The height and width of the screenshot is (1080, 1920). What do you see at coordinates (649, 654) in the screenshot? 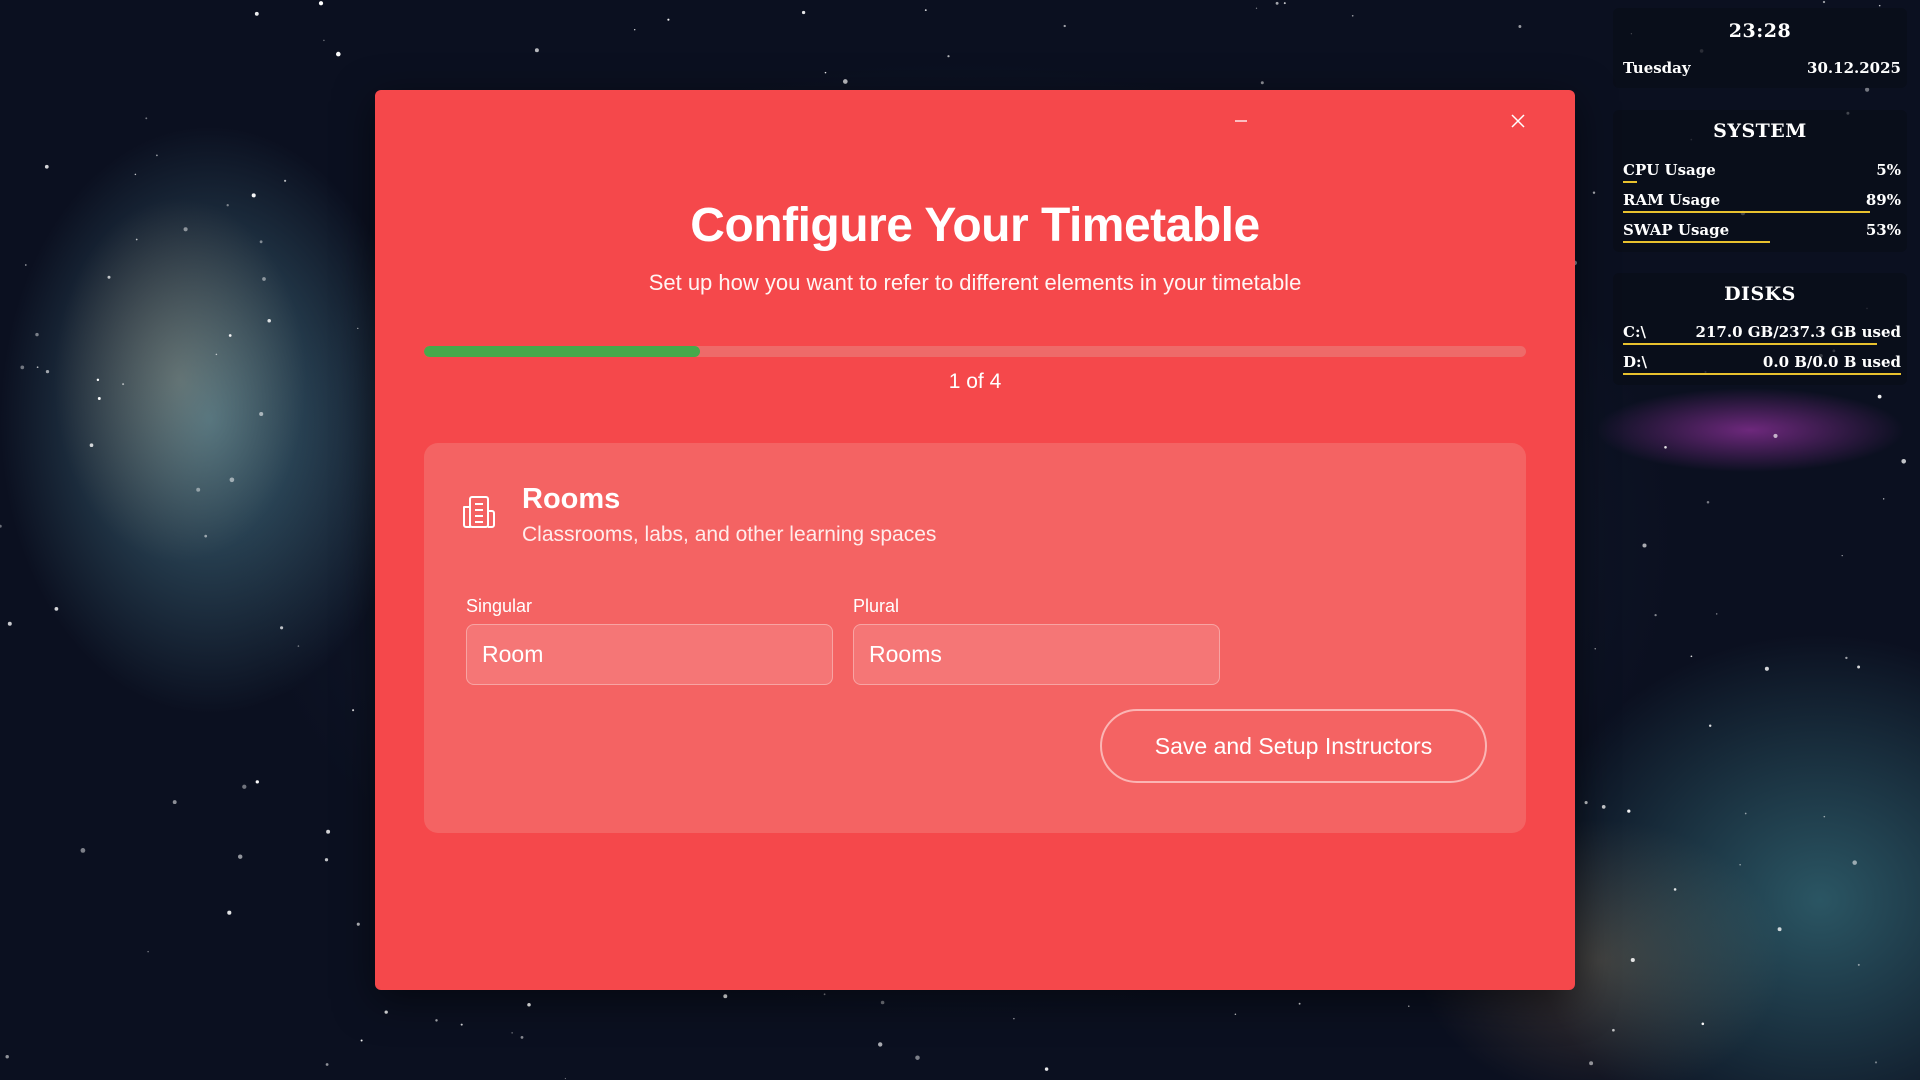
I see `singular-input` at bounding box center [649, 654].